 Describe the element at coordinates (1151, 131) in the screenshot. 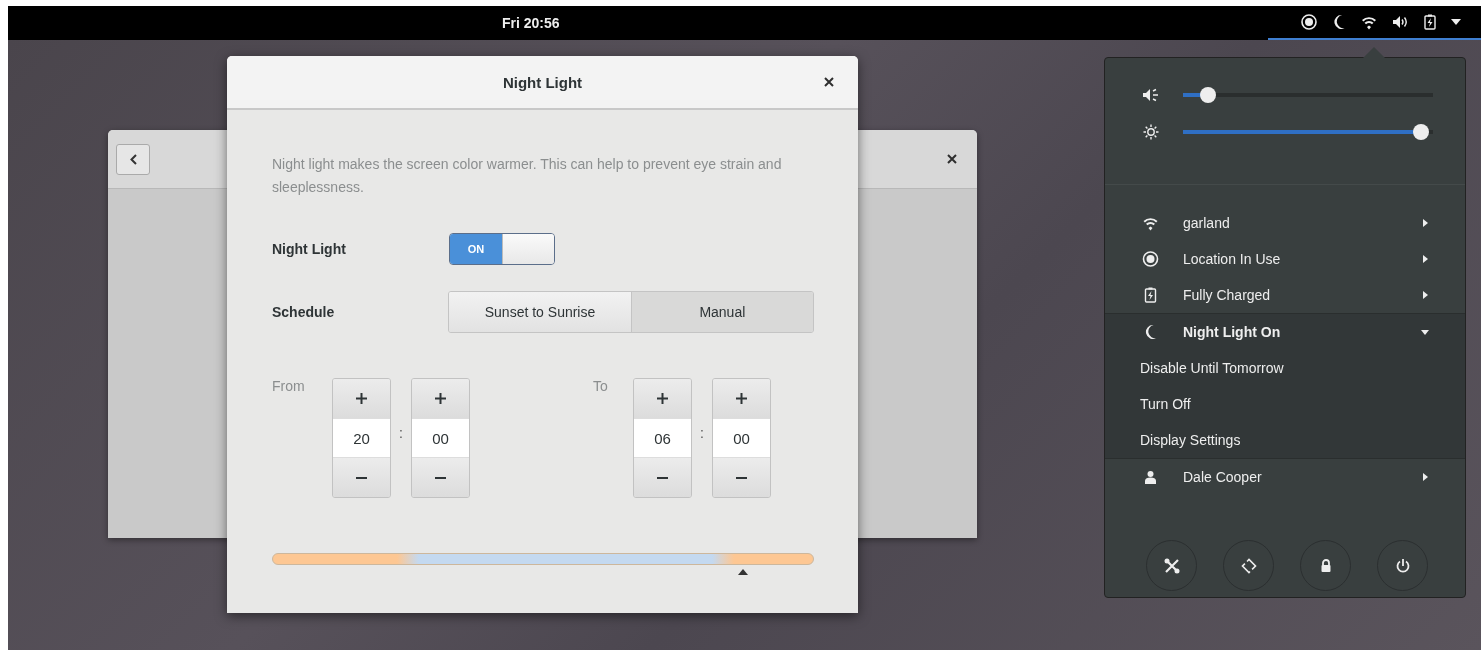

I see `sun-icon` at that location.